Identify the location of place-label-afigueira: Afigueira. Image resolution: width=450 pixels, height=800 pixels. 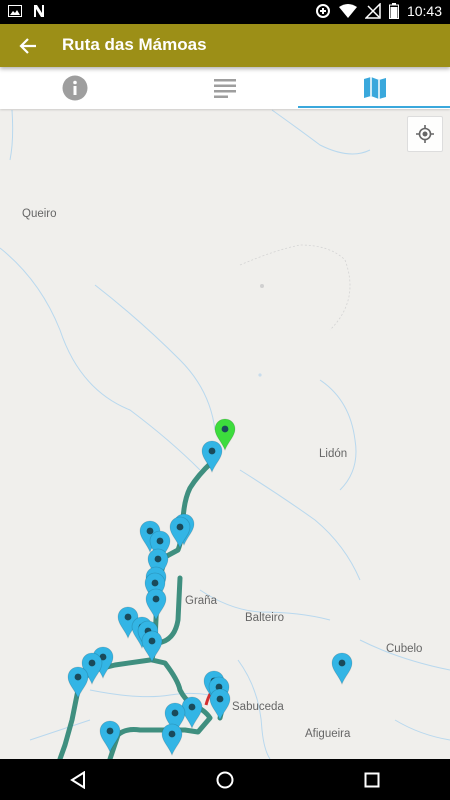
(328, 734).